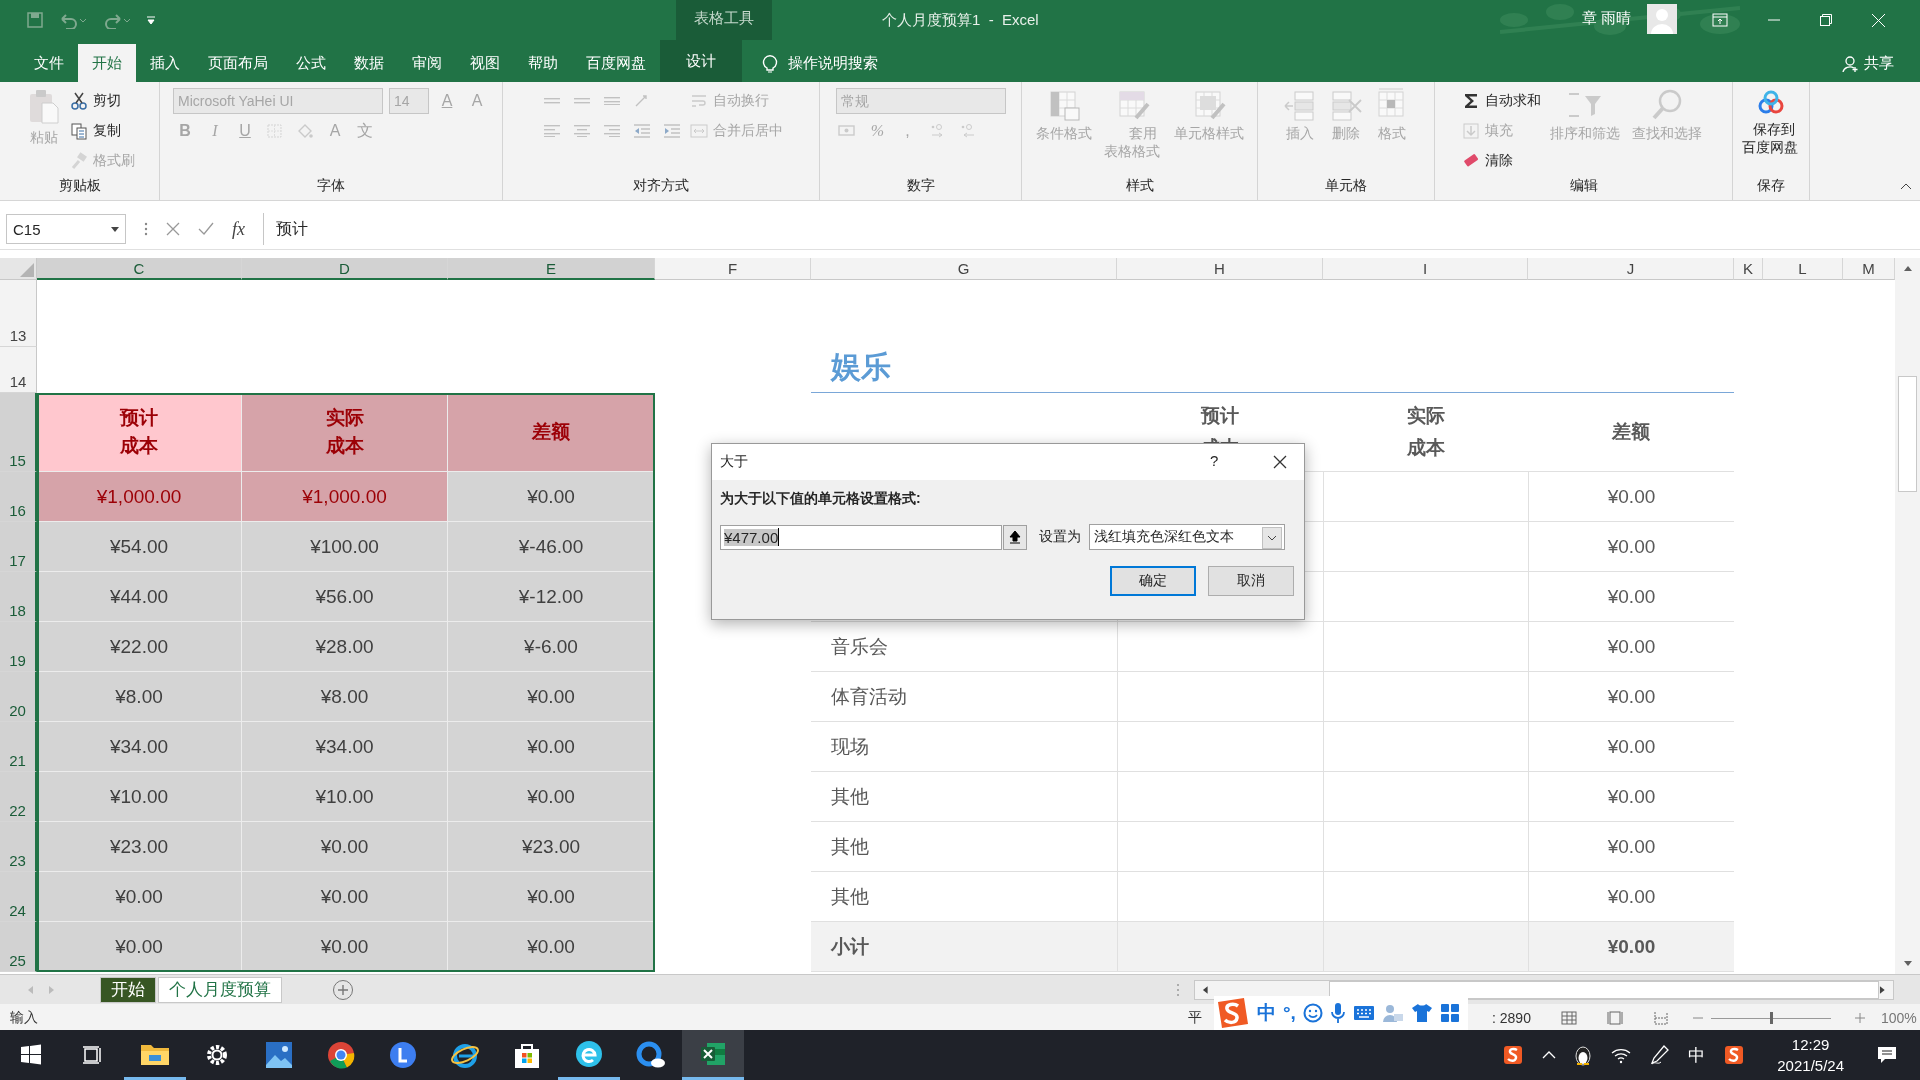  What do you see at coordinates (139, 269) in the screenshot?
I see `column-header: C` at bounding box center [139, 269].